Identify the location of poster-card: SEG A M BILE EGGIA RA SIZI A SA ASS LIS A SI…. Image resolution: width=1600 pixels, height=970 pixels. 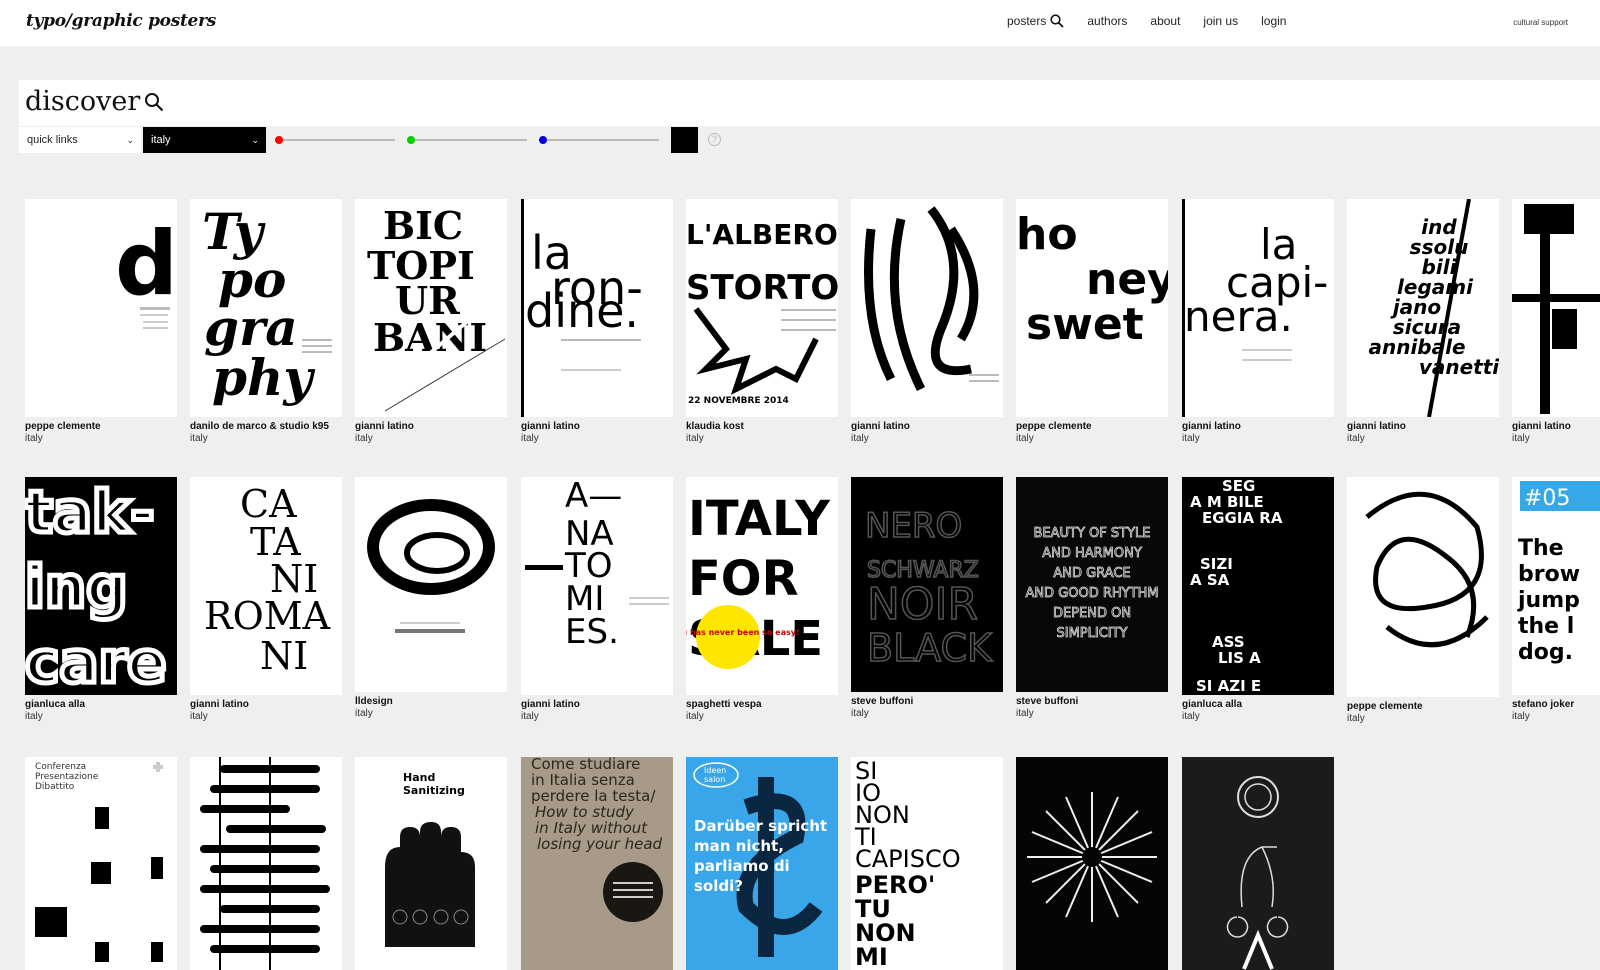
(1258, 599).